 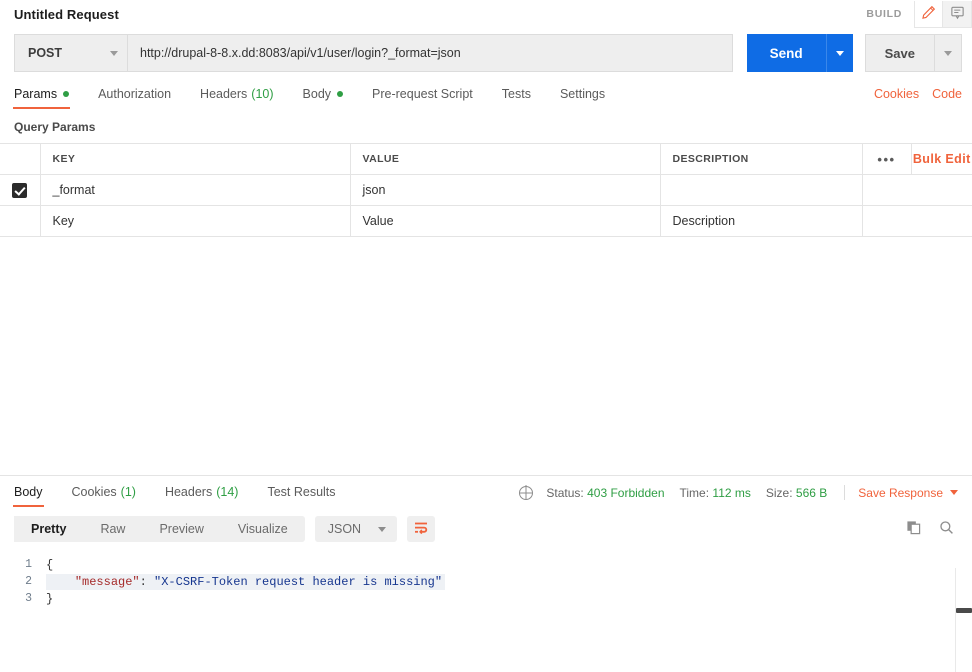 What do you see at coordinates (135, 94) in the screenshot?
I see `tab-label: Authorization` at bounding box center [135, 94].